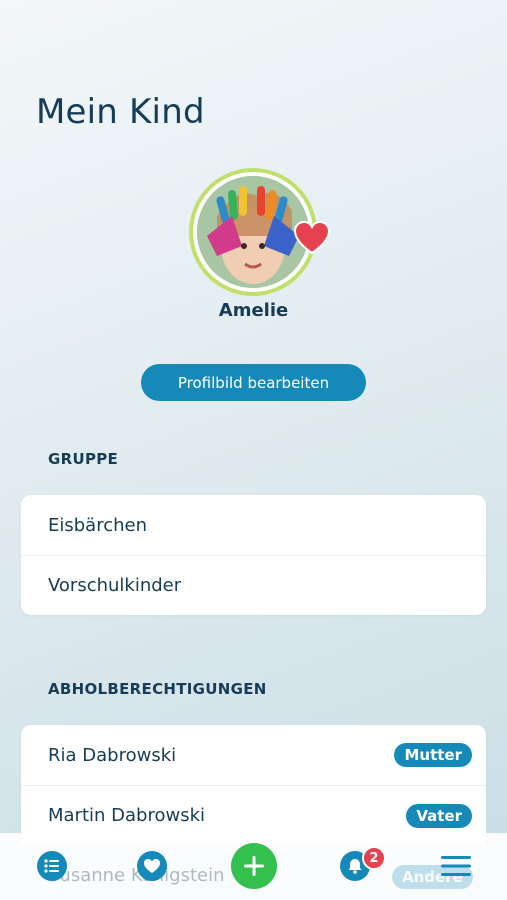  I want to click on group-section-heading: GRUPPE, so click(83, 459).